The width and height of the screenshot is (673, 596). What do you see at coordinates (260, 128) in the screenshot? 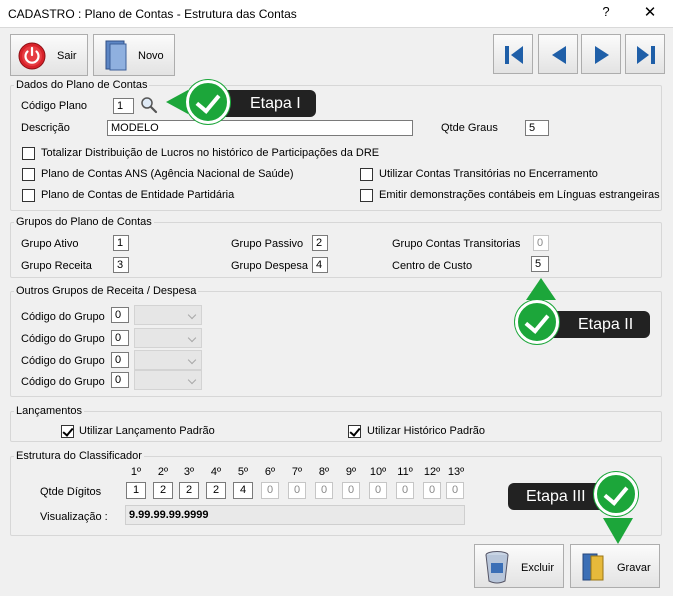
I see `descricao-input: MODELO` at bounding box center [260, 128].